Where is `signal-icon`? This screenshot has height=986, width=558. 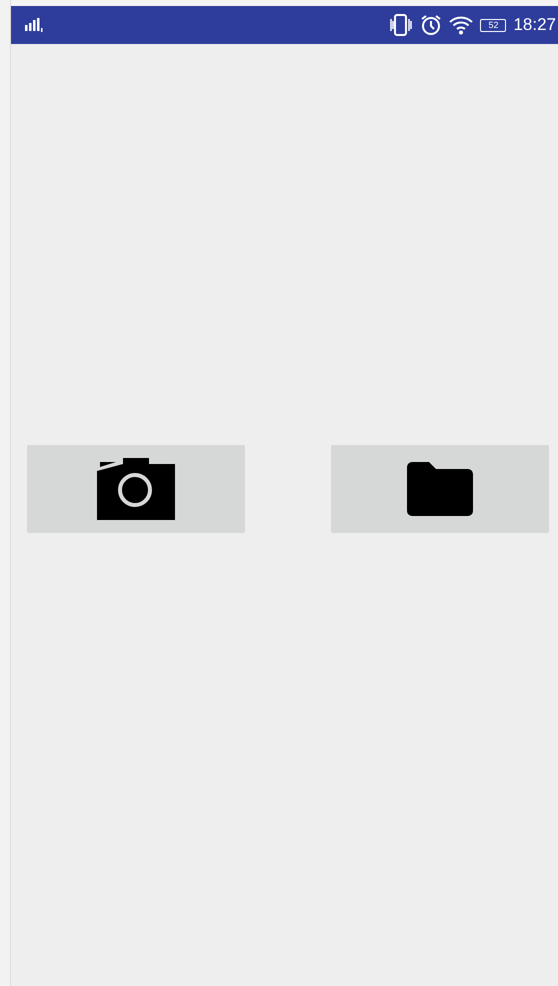 signal-icon is located at coordinates (35, 25).